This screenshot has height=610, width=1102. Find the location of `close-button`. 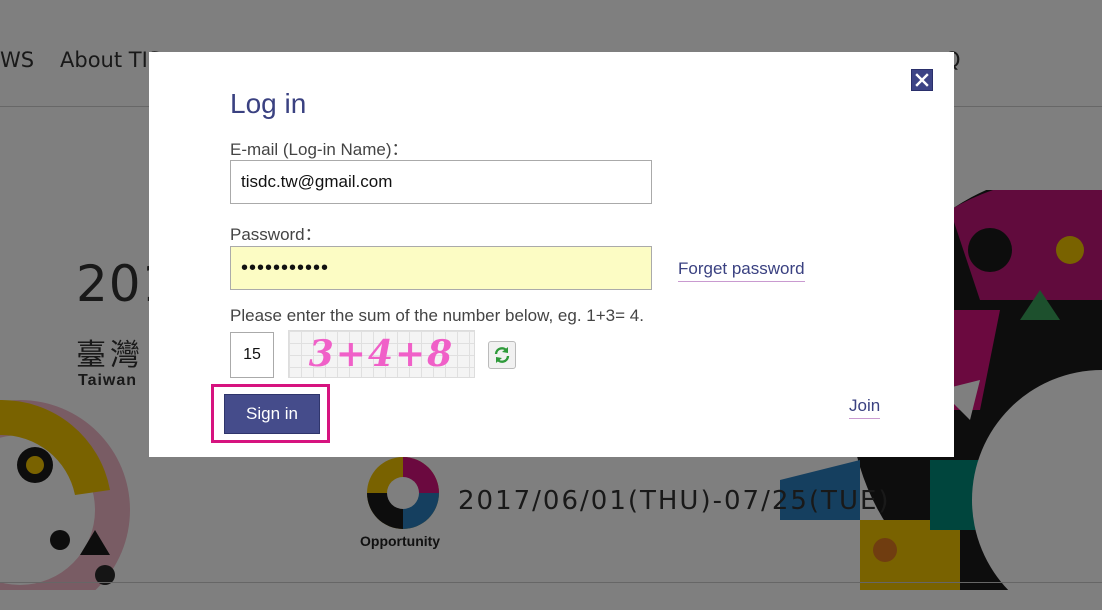

close-button is located at coordinates (922, 80).